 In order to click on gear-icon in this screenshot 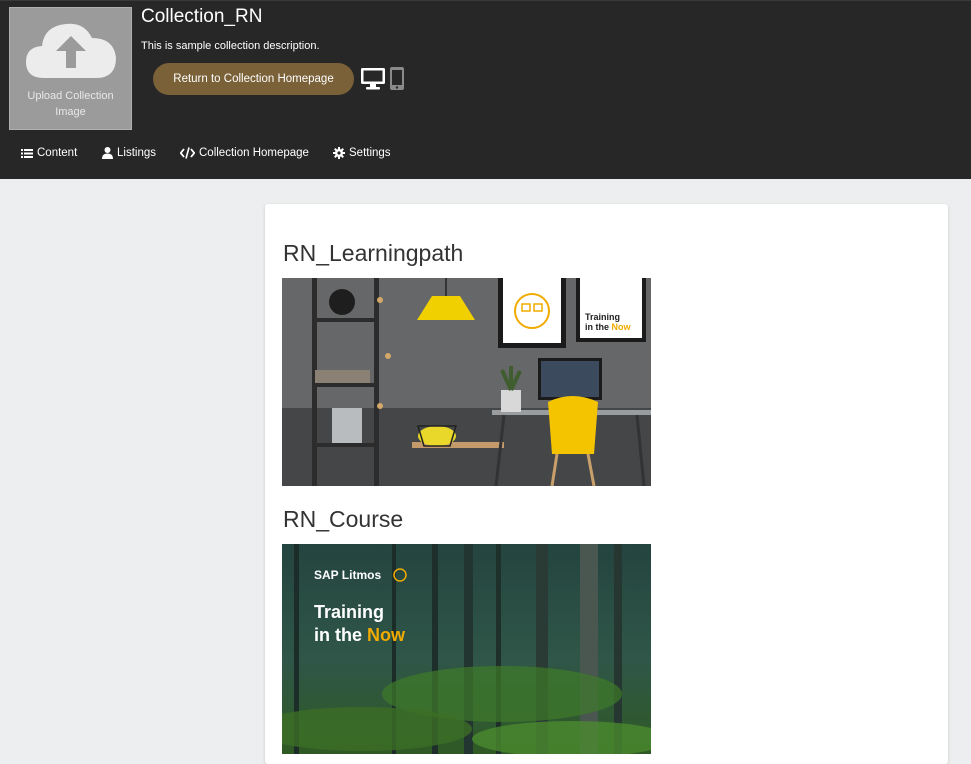, I will do `click(339, 153)`.